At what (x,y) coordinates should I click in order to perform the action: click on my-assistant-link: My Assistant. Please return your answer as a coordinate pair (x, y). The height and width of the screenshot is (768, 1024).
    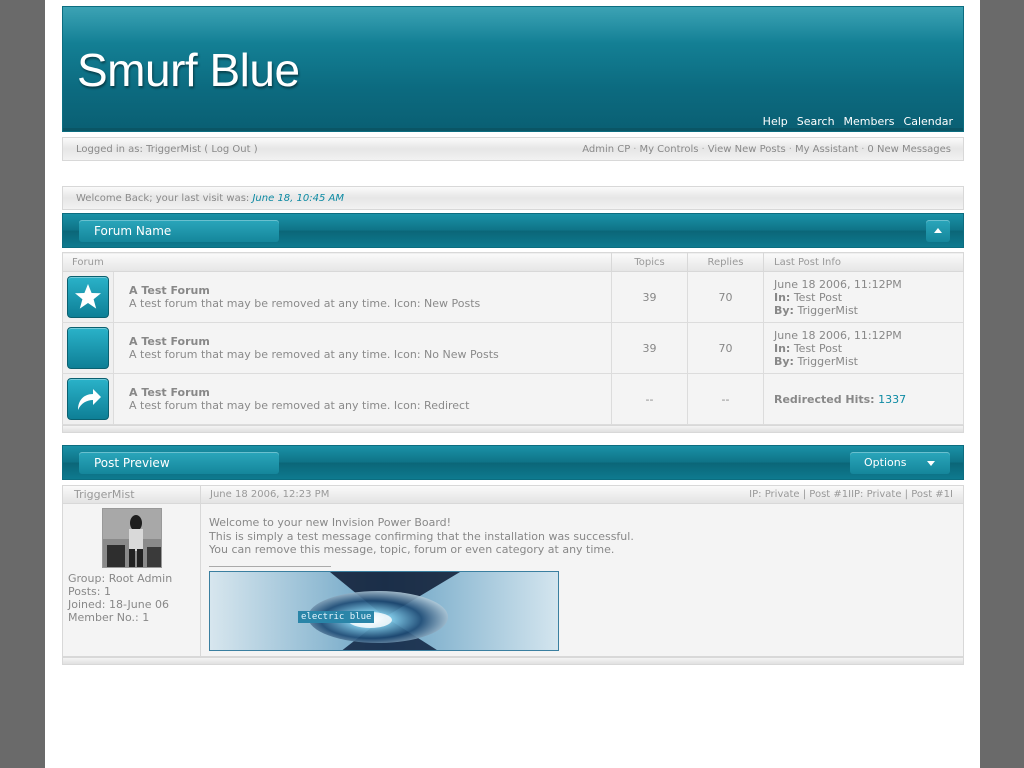
    Looking at the image, I should click on (826, 149).